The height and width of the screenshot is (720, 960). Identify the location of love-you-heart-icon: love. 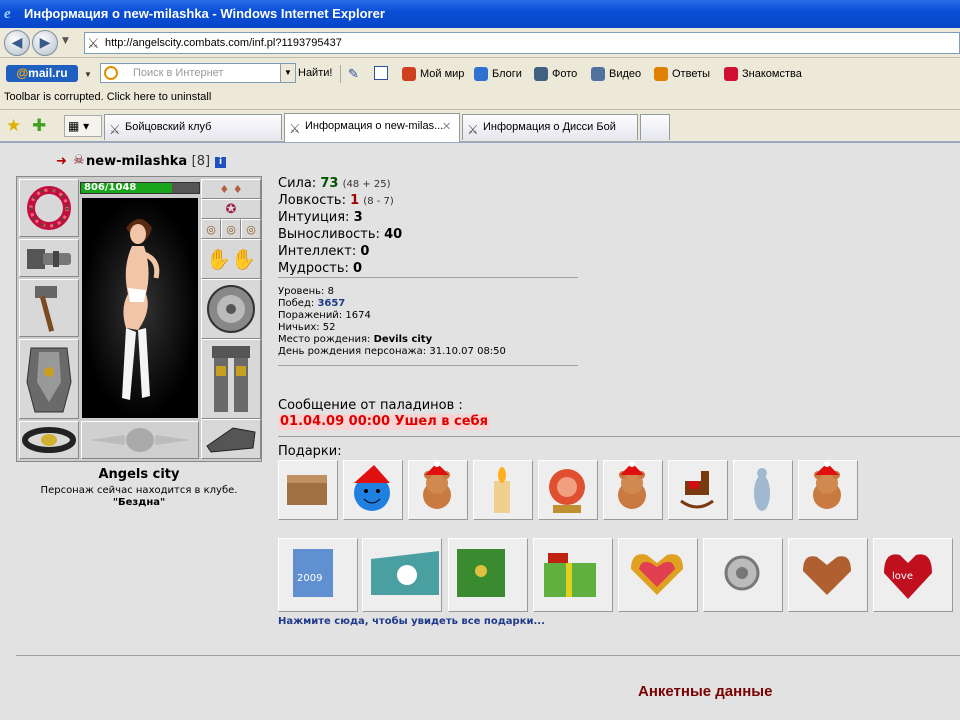
(908, 576).